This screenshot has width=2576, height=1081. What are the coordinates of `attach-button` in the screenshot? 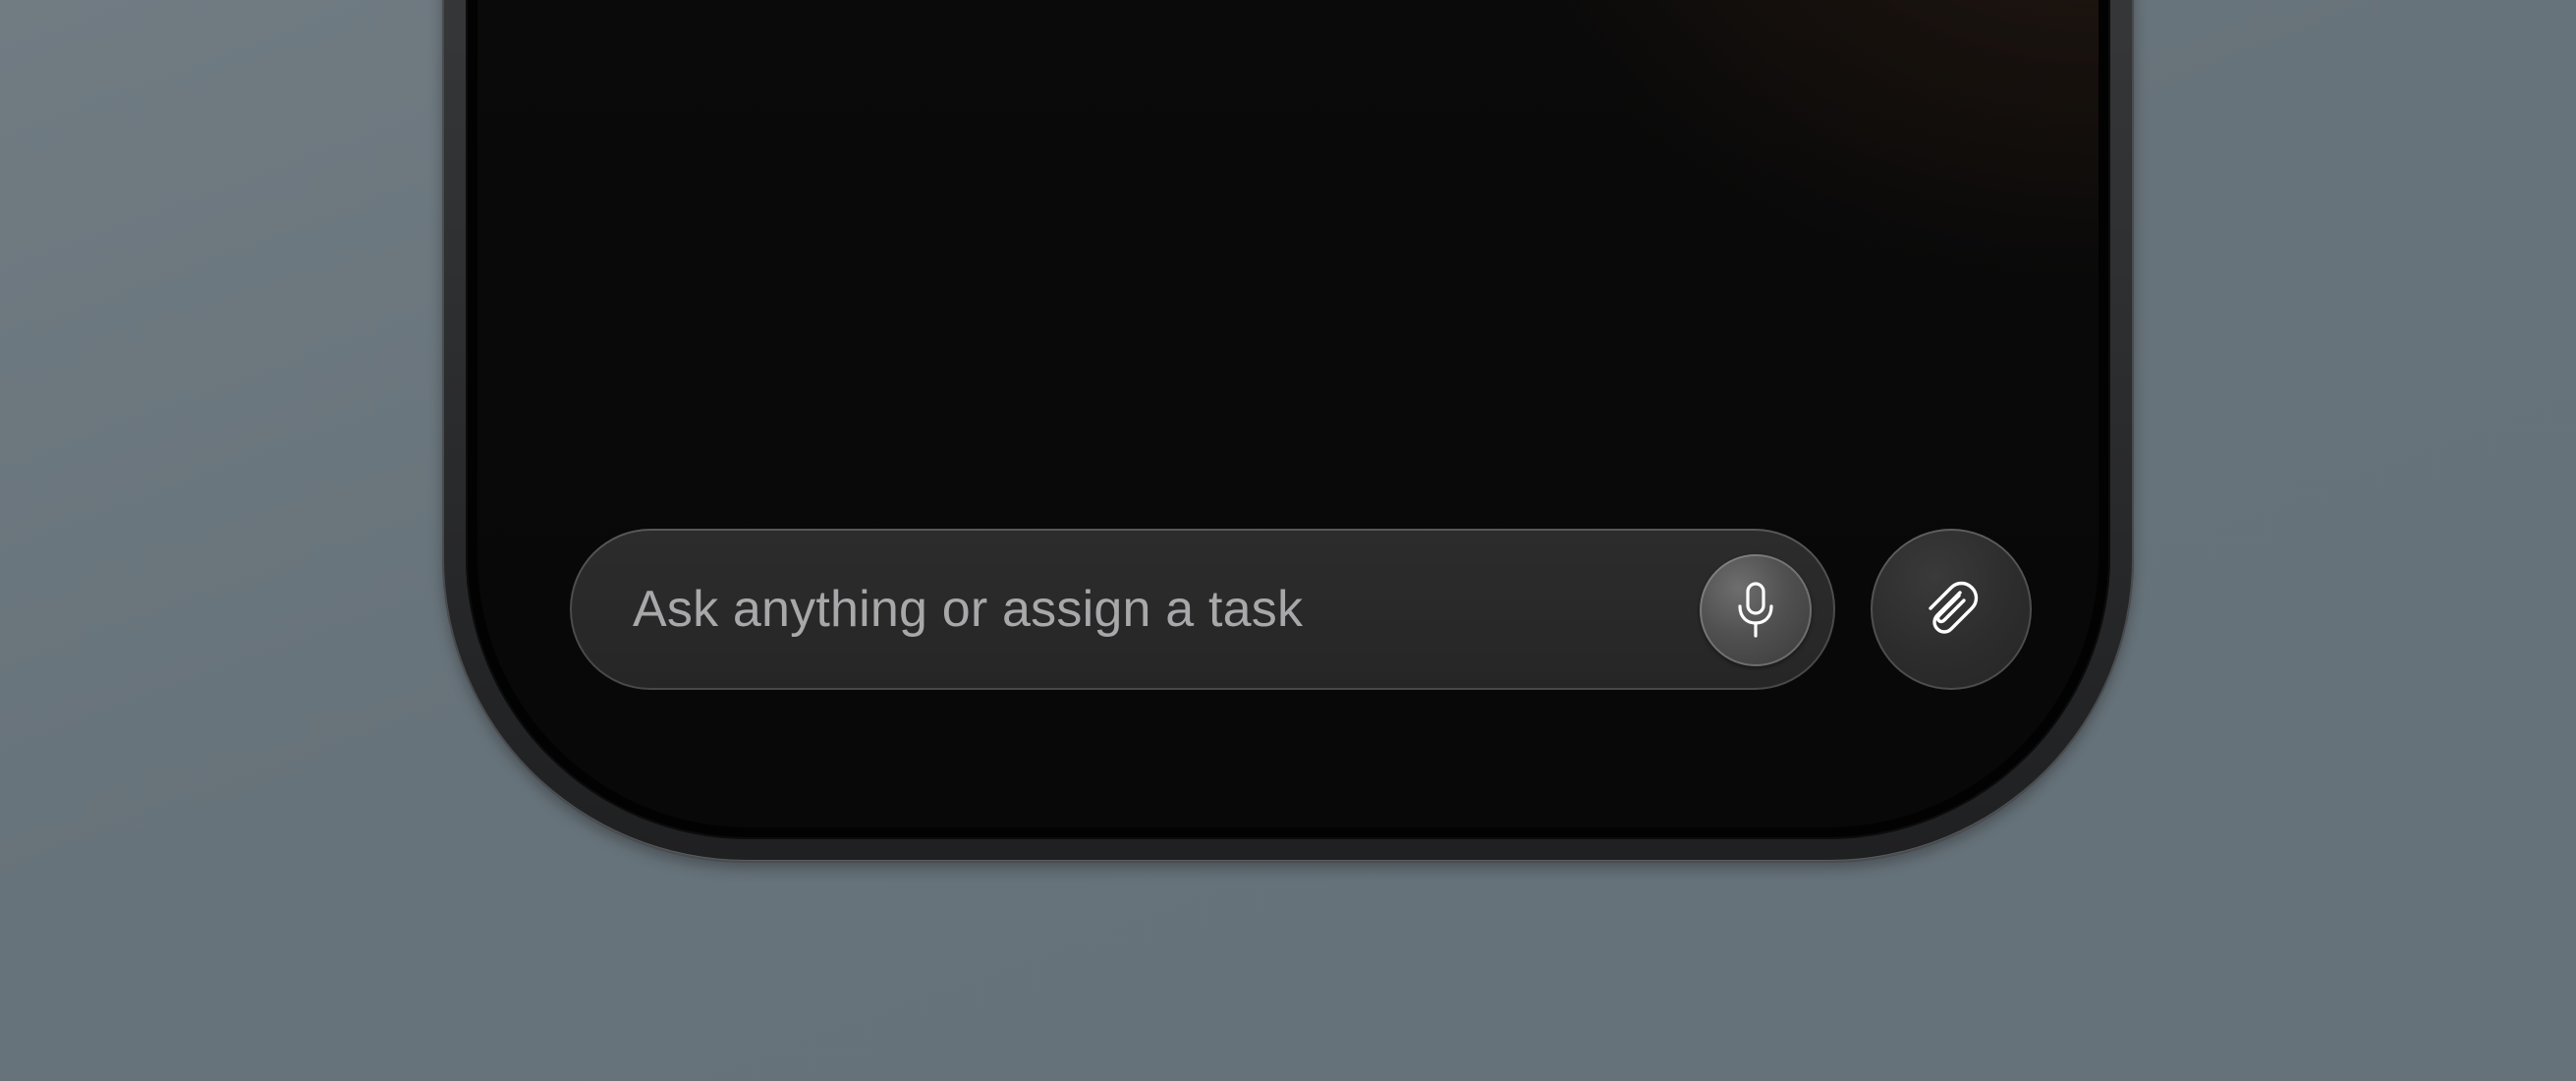 It's located at (1951, 610).